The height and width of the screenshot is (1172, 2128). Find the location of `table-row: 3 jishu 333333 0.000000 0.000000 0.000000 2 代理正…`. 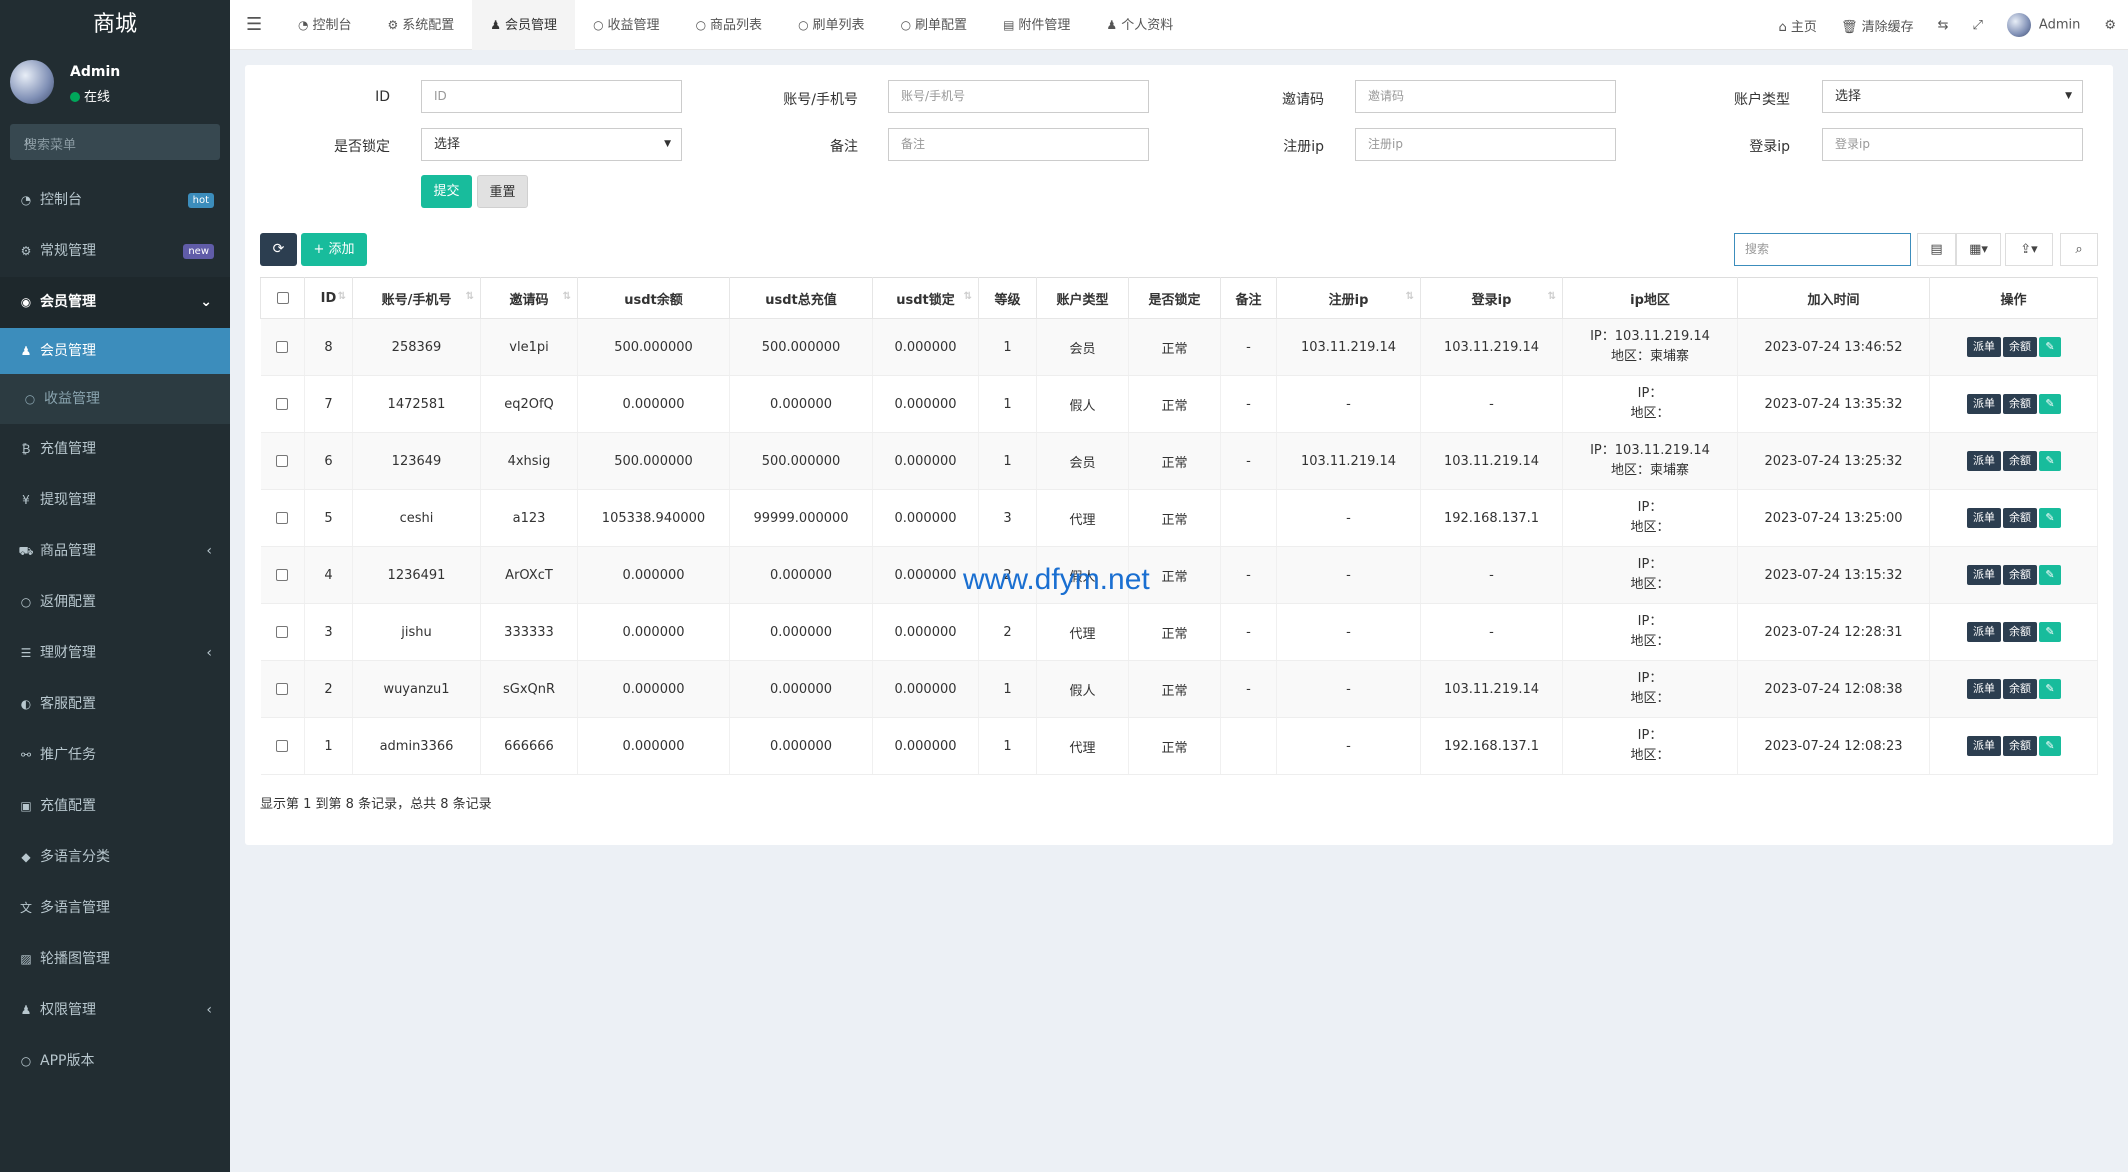

table-row: 3 jishu 333333 0.000000 0.000000 0.000000 2 代理正… is located at coordinates (1179, 632).